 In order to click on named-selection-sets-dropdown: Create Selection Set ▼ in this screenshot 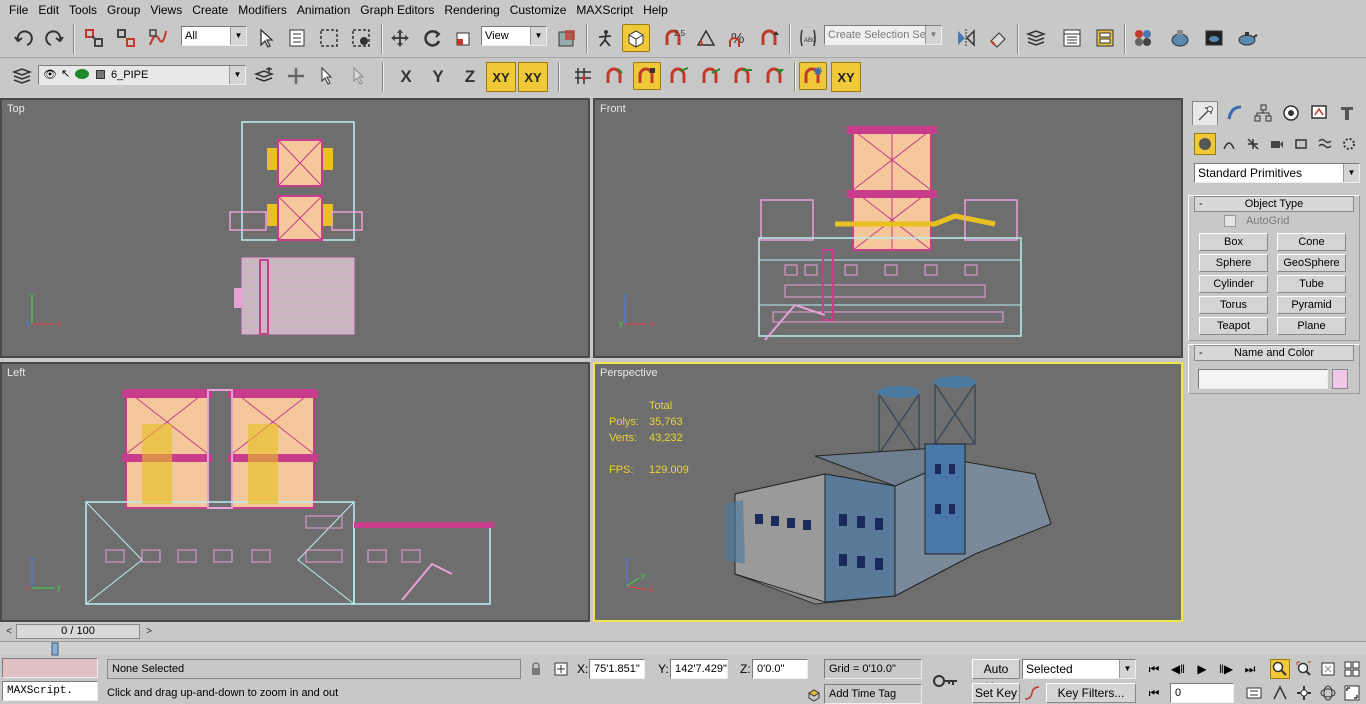, I will do `click(883, 35)`.